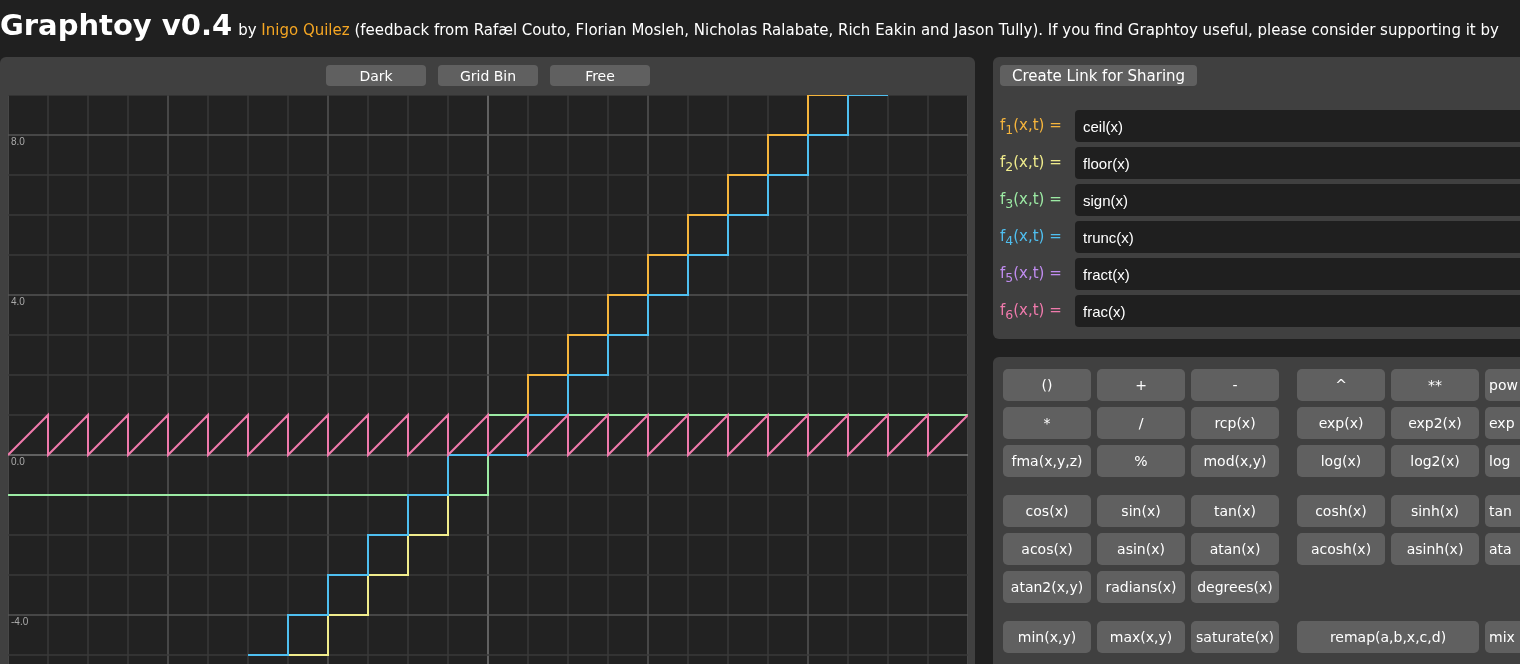 This screenshot has height=664, width=1520. I want to click on keypad-key: cos(x), so click(1047, 511).